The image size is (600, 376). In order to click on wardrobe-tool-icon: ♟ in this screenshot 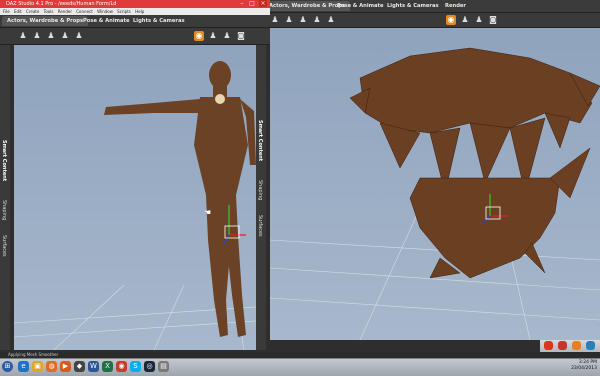, I will do `click(37, 36)`.